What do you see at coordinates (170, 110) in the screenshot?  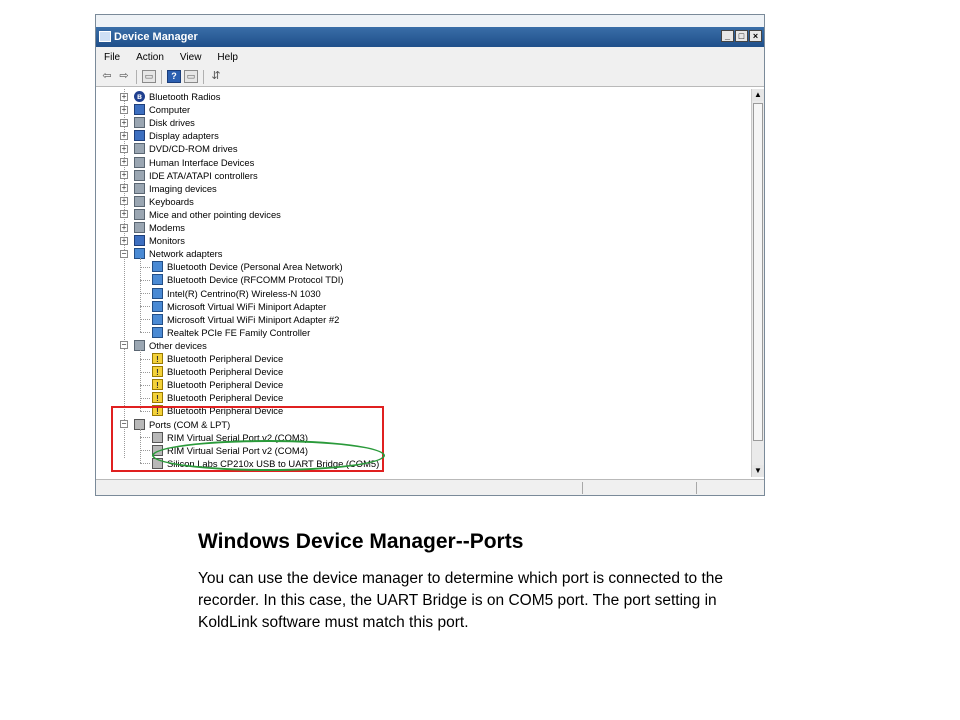 I see `tree-category-label: Computer` at bounding box center [170, 110].